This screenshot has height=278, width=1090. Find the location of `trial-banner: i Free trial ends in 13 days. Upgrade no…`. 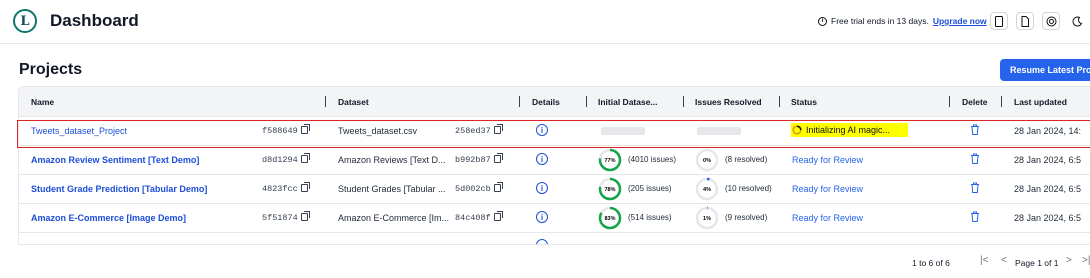

trial-banner: i Free trial ends in 13 days. Upgrade no… is located at coordinates (902, 21).